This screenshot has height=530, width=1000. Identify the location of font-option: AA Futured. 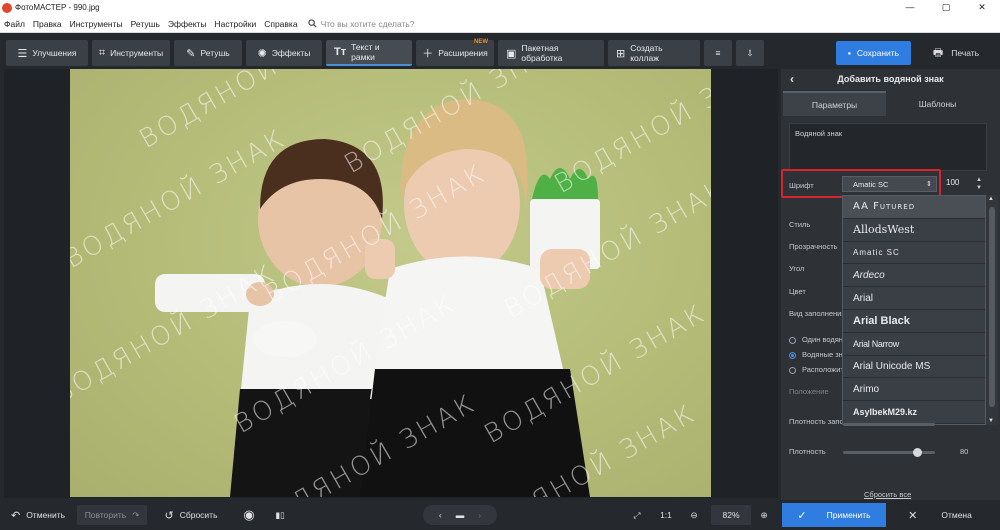
(914, 207).